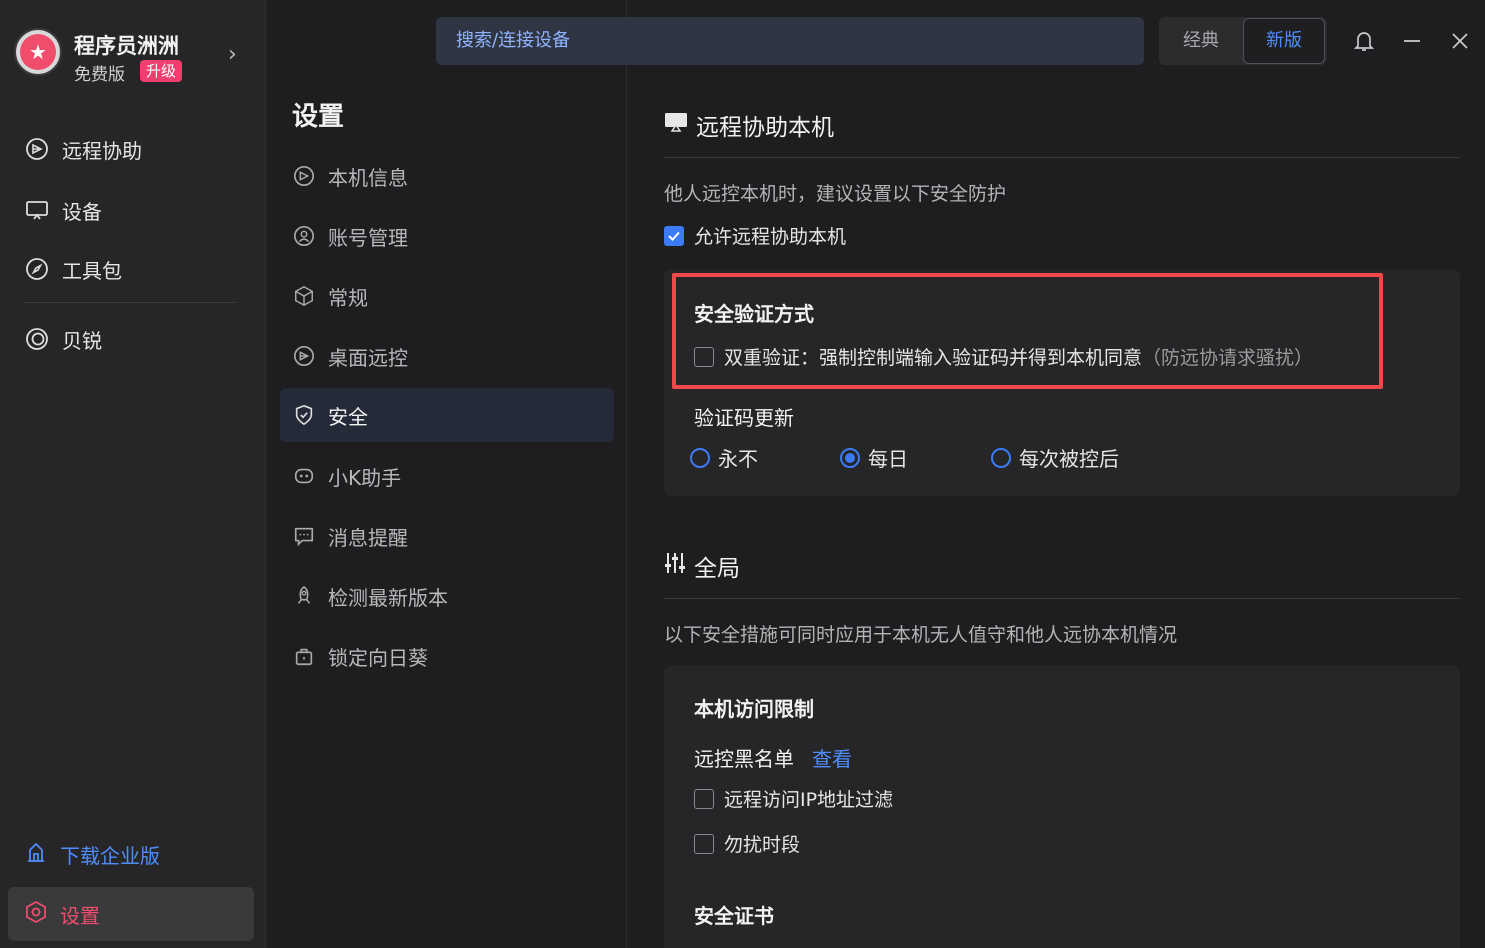  What do you see at coordinates (447, 236) in the screenshot?
I see `tab-account: 账号管理` at bounding box center [447, 236].